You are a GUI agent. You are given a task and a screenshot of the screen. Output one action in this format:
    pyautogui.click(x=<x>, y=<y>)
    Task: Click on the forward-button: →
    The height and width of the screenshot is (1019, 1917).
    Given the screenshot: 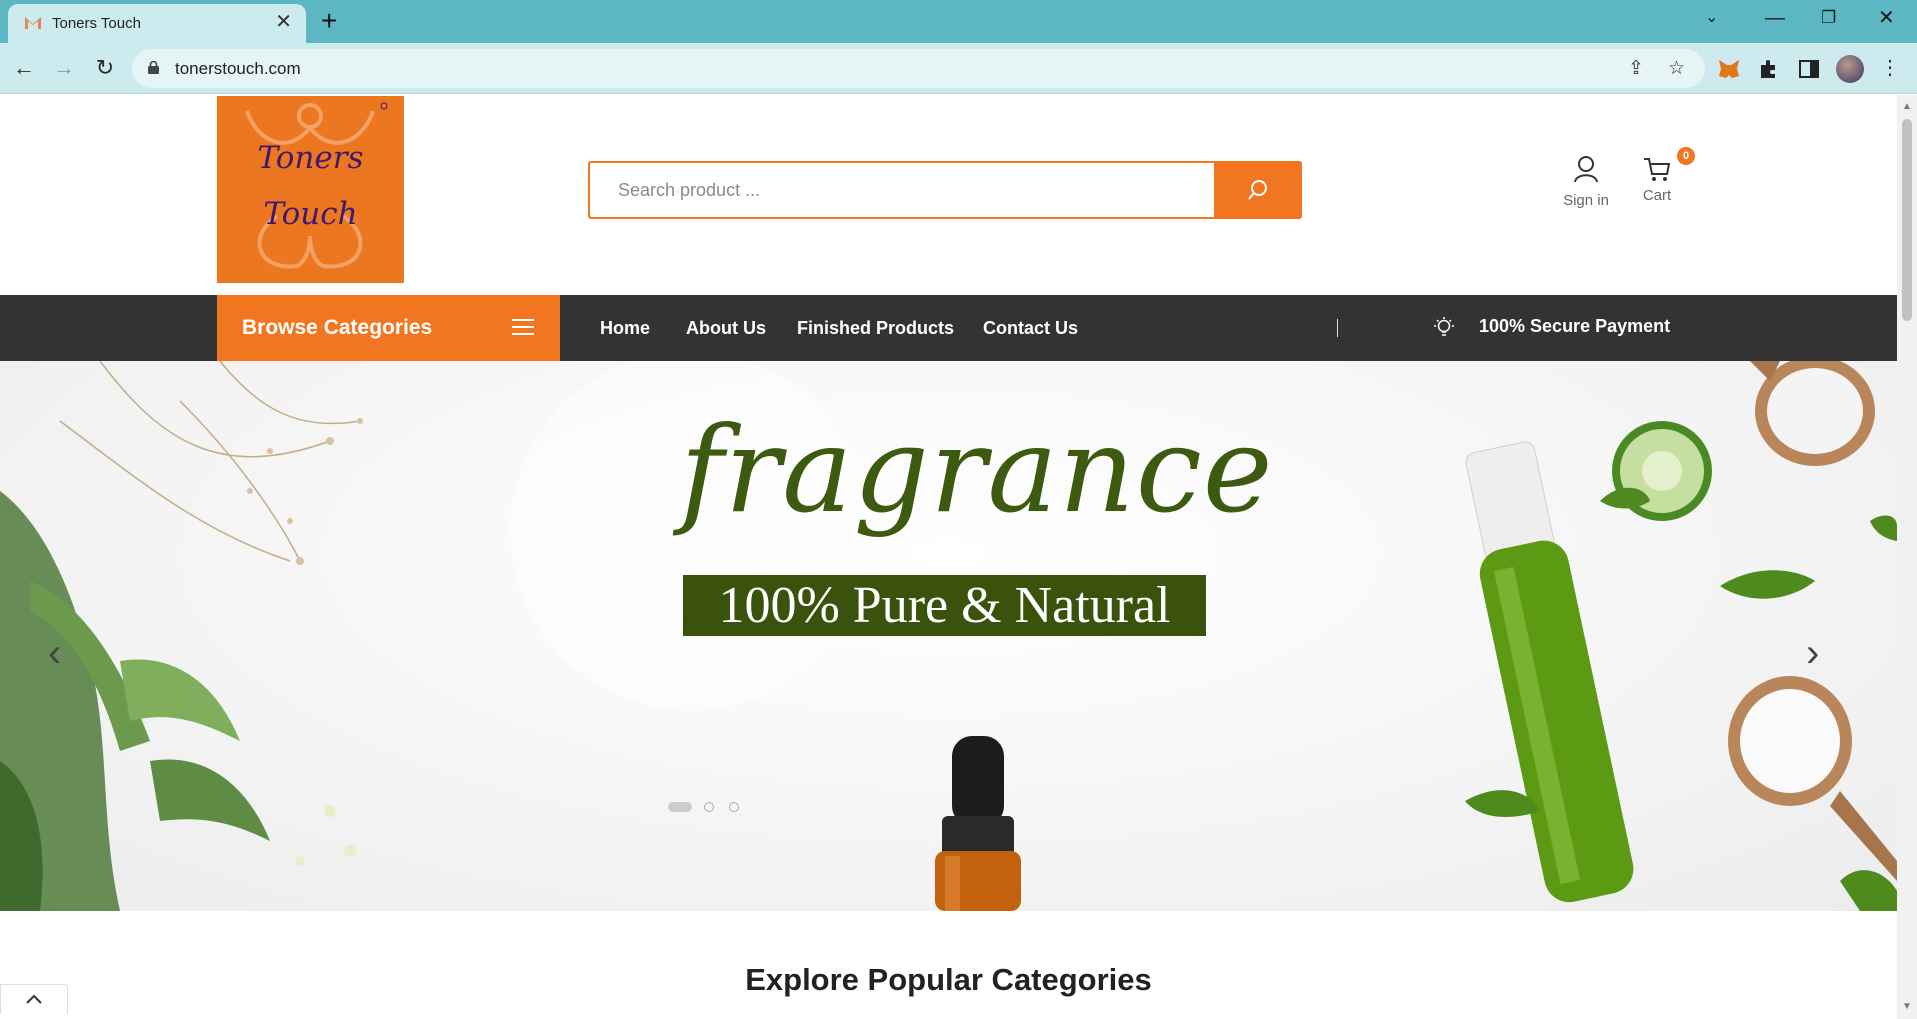 What is the action you would take?
    pyautogui.click(x=64, y=68)
    